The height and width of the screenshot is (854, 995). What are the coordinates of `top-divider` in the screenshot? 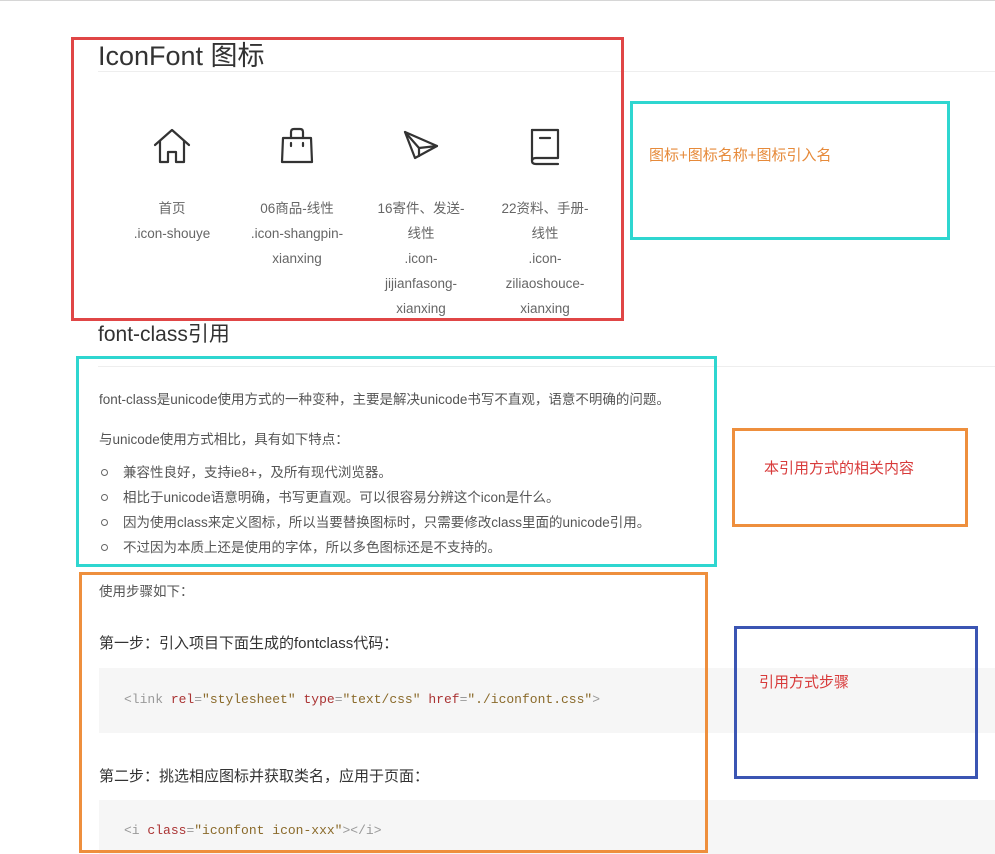 It's located at (497, 0).